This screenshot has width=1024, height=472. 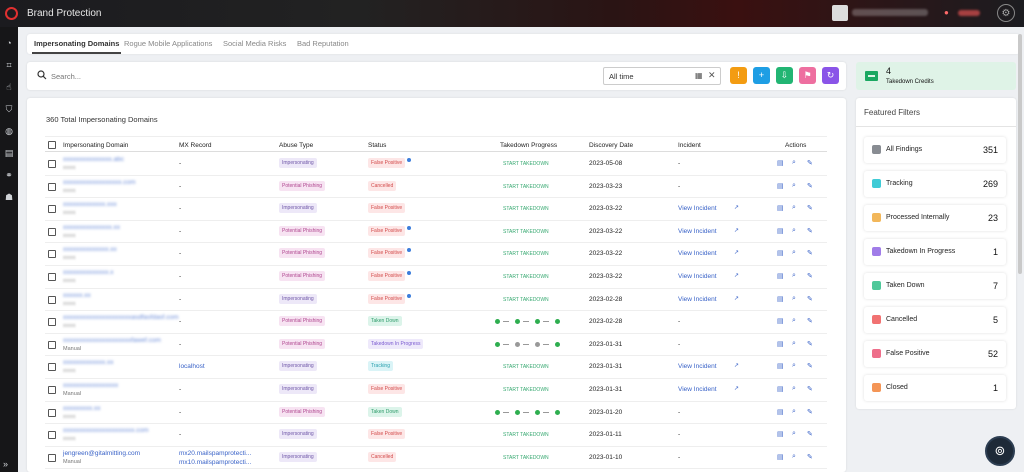 What do you see at coordinates (9, 87) in the screenshot?
I see `fingerprint-icon: ☝` at bounding box center [9, 87].